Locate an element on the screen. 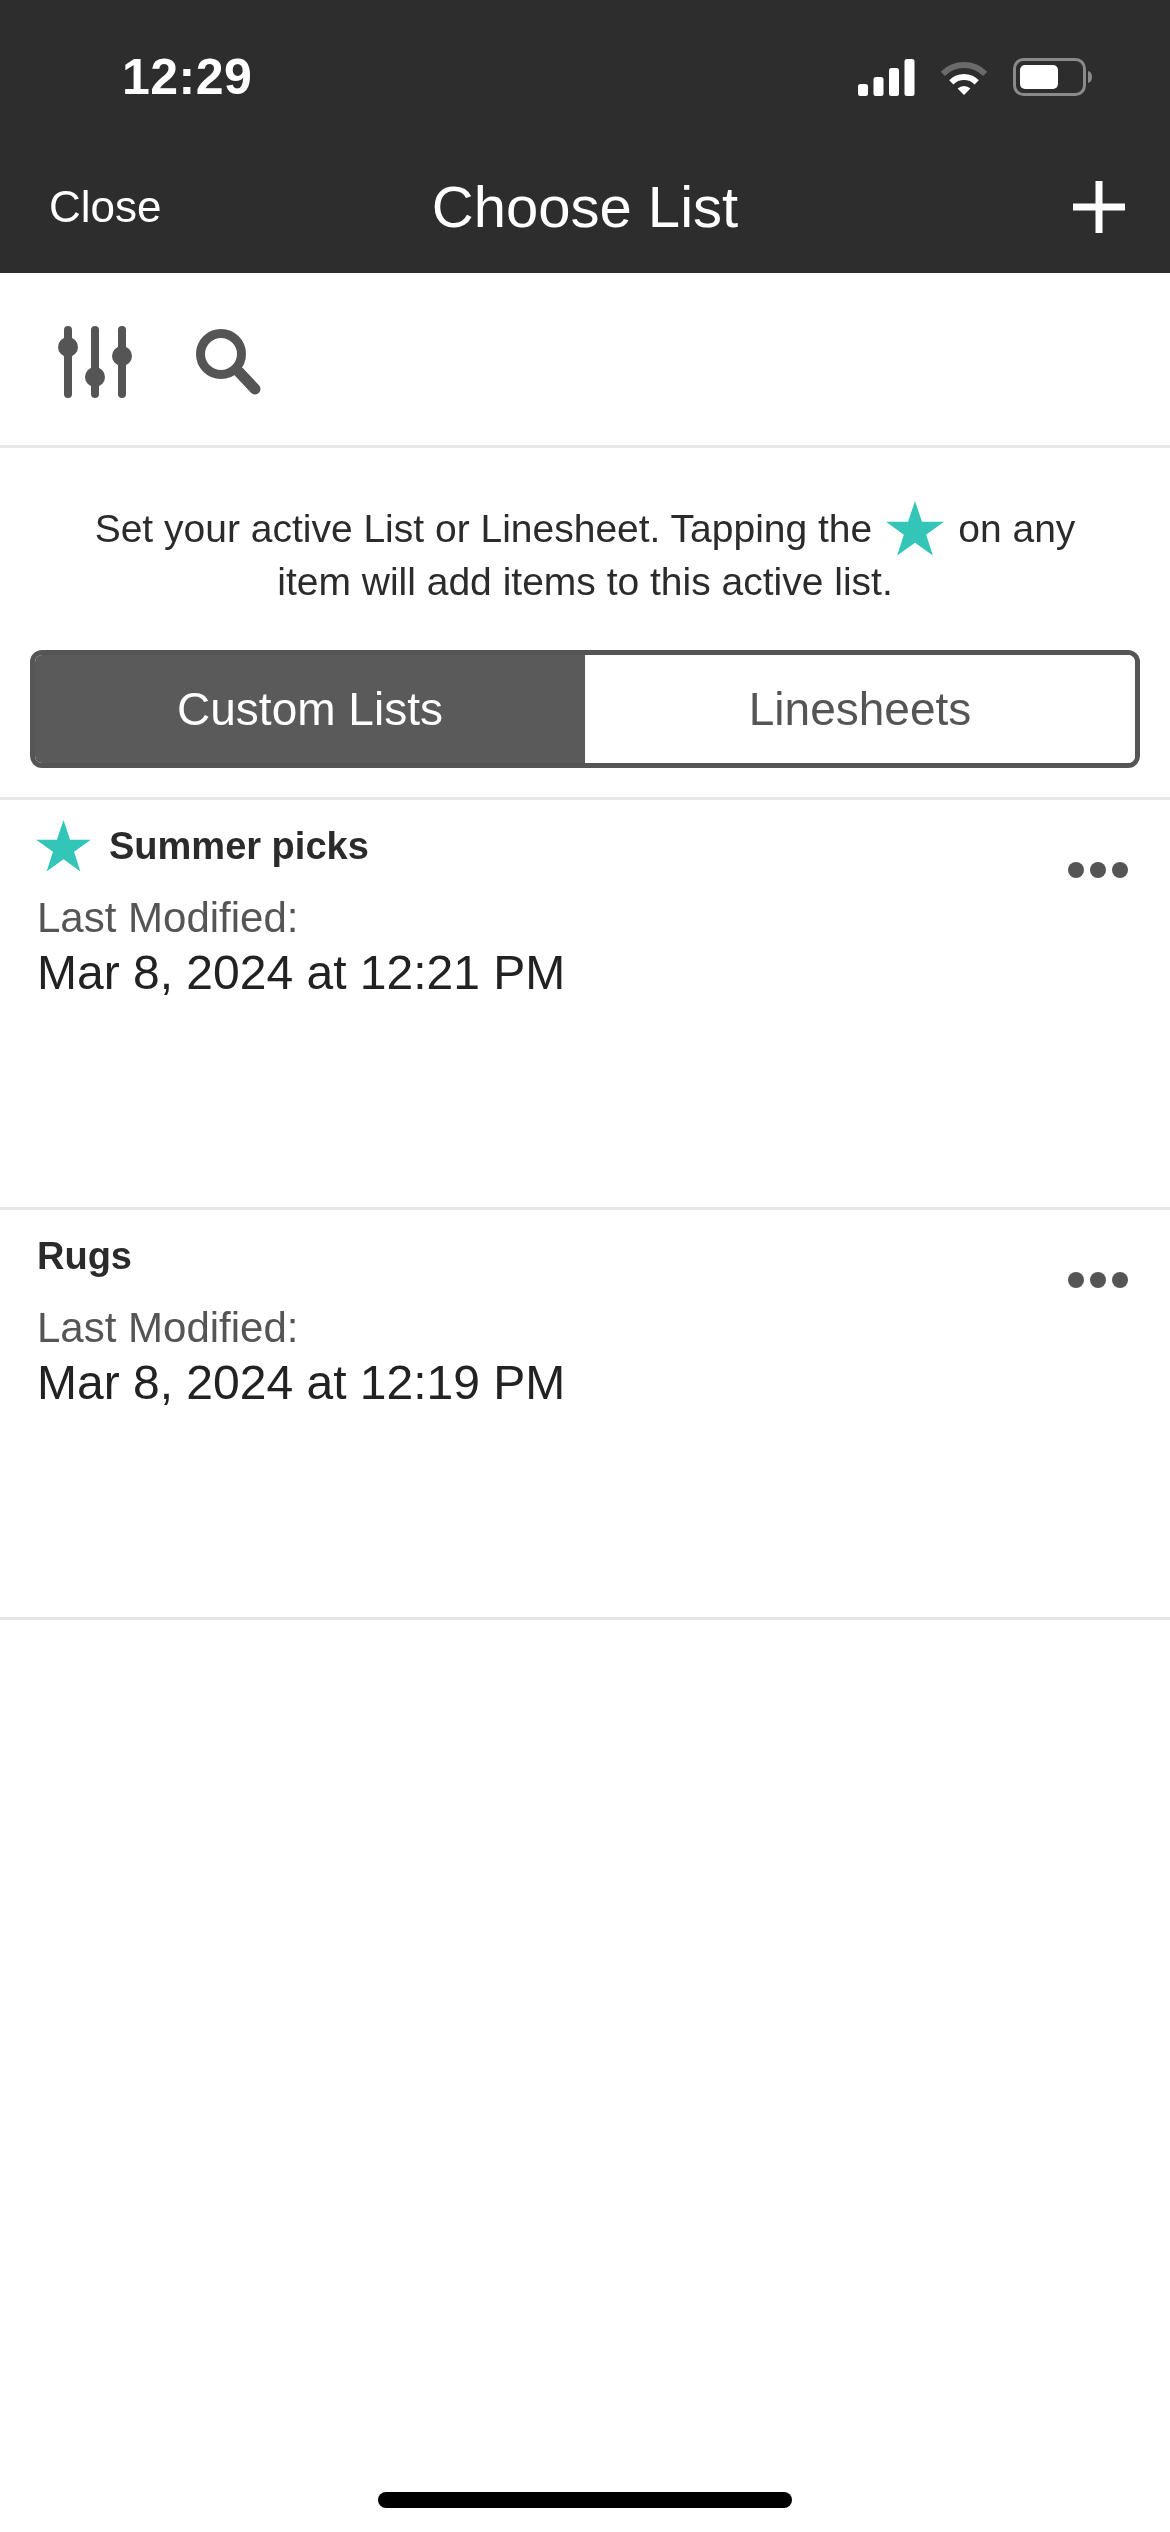 The height and width of the screenshot is (2532, 1170). star-icon is located at coordinates (915, 528).